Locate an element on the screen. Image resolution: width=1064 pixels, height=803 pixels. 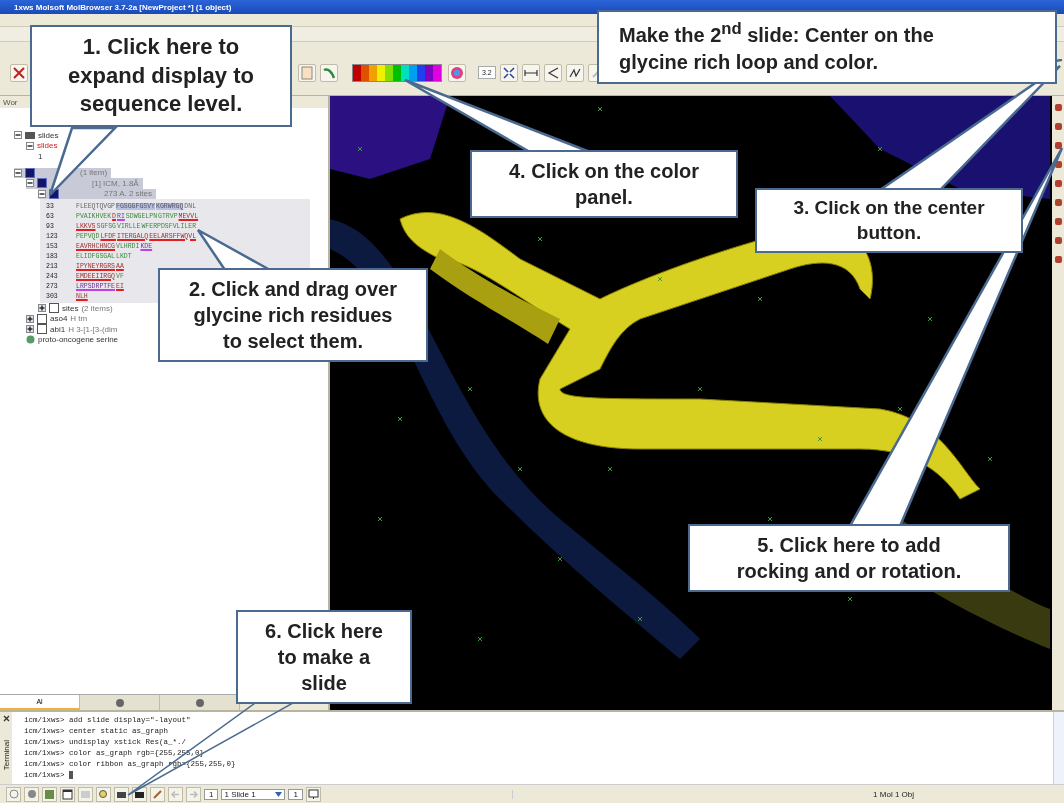
tree-detail: (2 items) is located at coordinates (97, 308).